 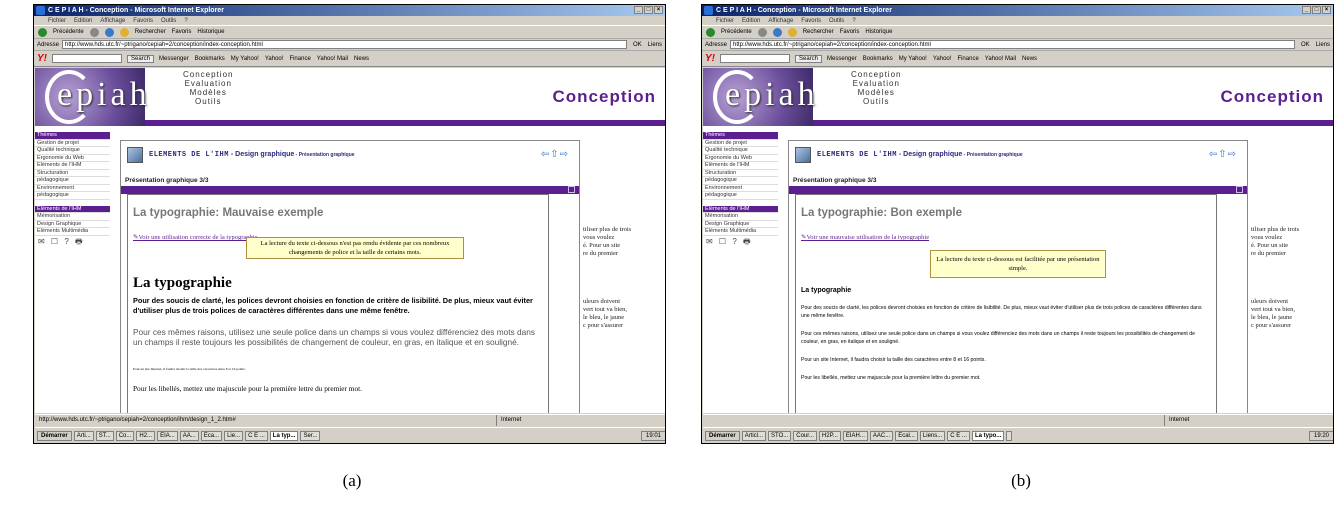 I want to click on yahoo-link: Yahoo!, so click(x=942, y=59).